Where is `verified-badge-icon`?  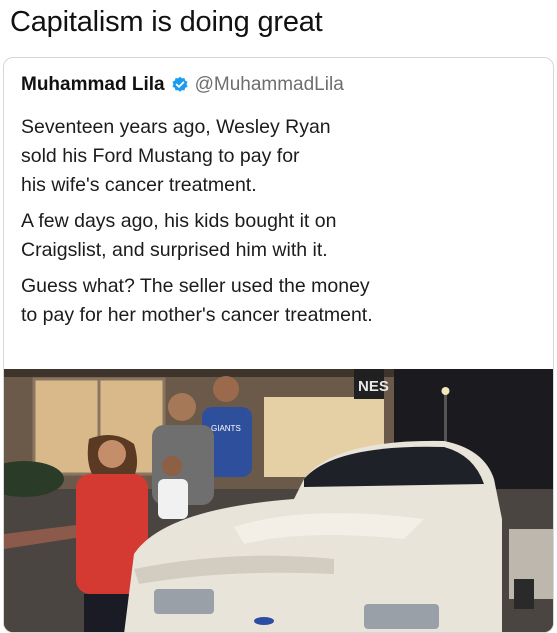 verified-badge-icon is located at coordinates (180, 85).